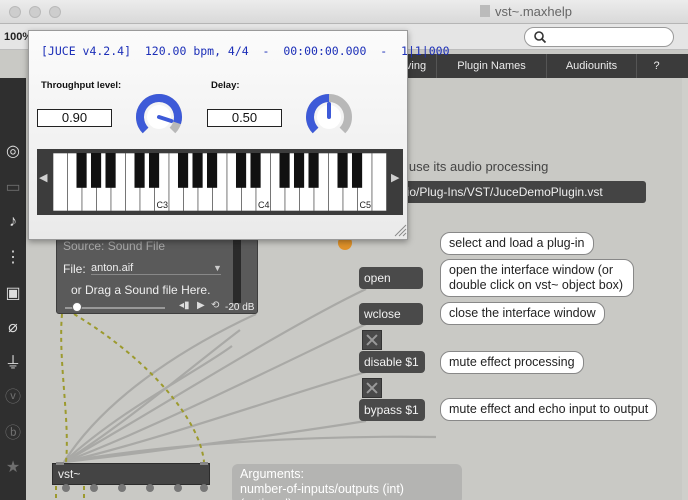  I want to click on keyboard-scroll-right: ▶, so click(395, 177).